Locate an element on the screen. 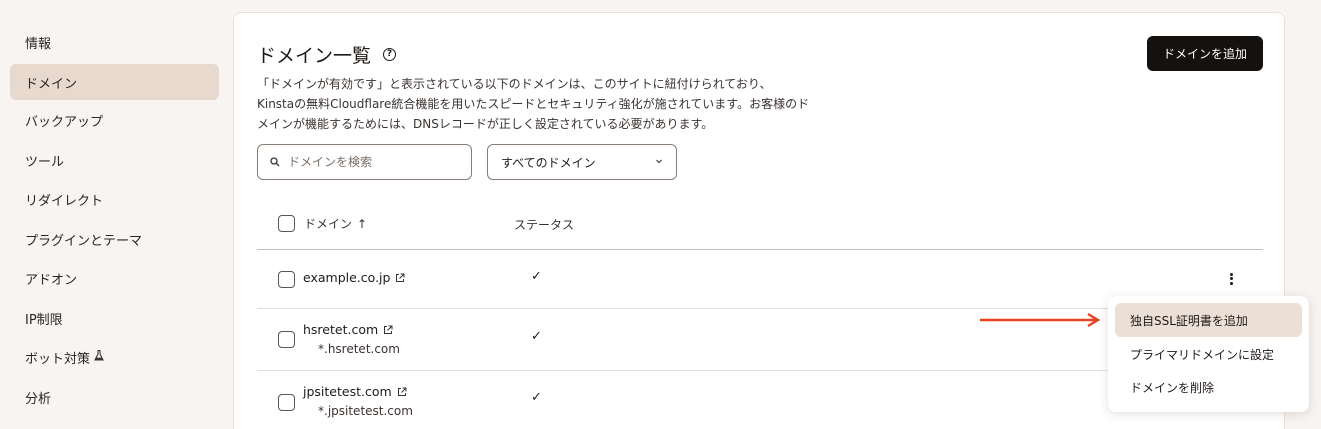  sidebar-item-bot-protection: ボット対策 is located at coordinates (114, 357).